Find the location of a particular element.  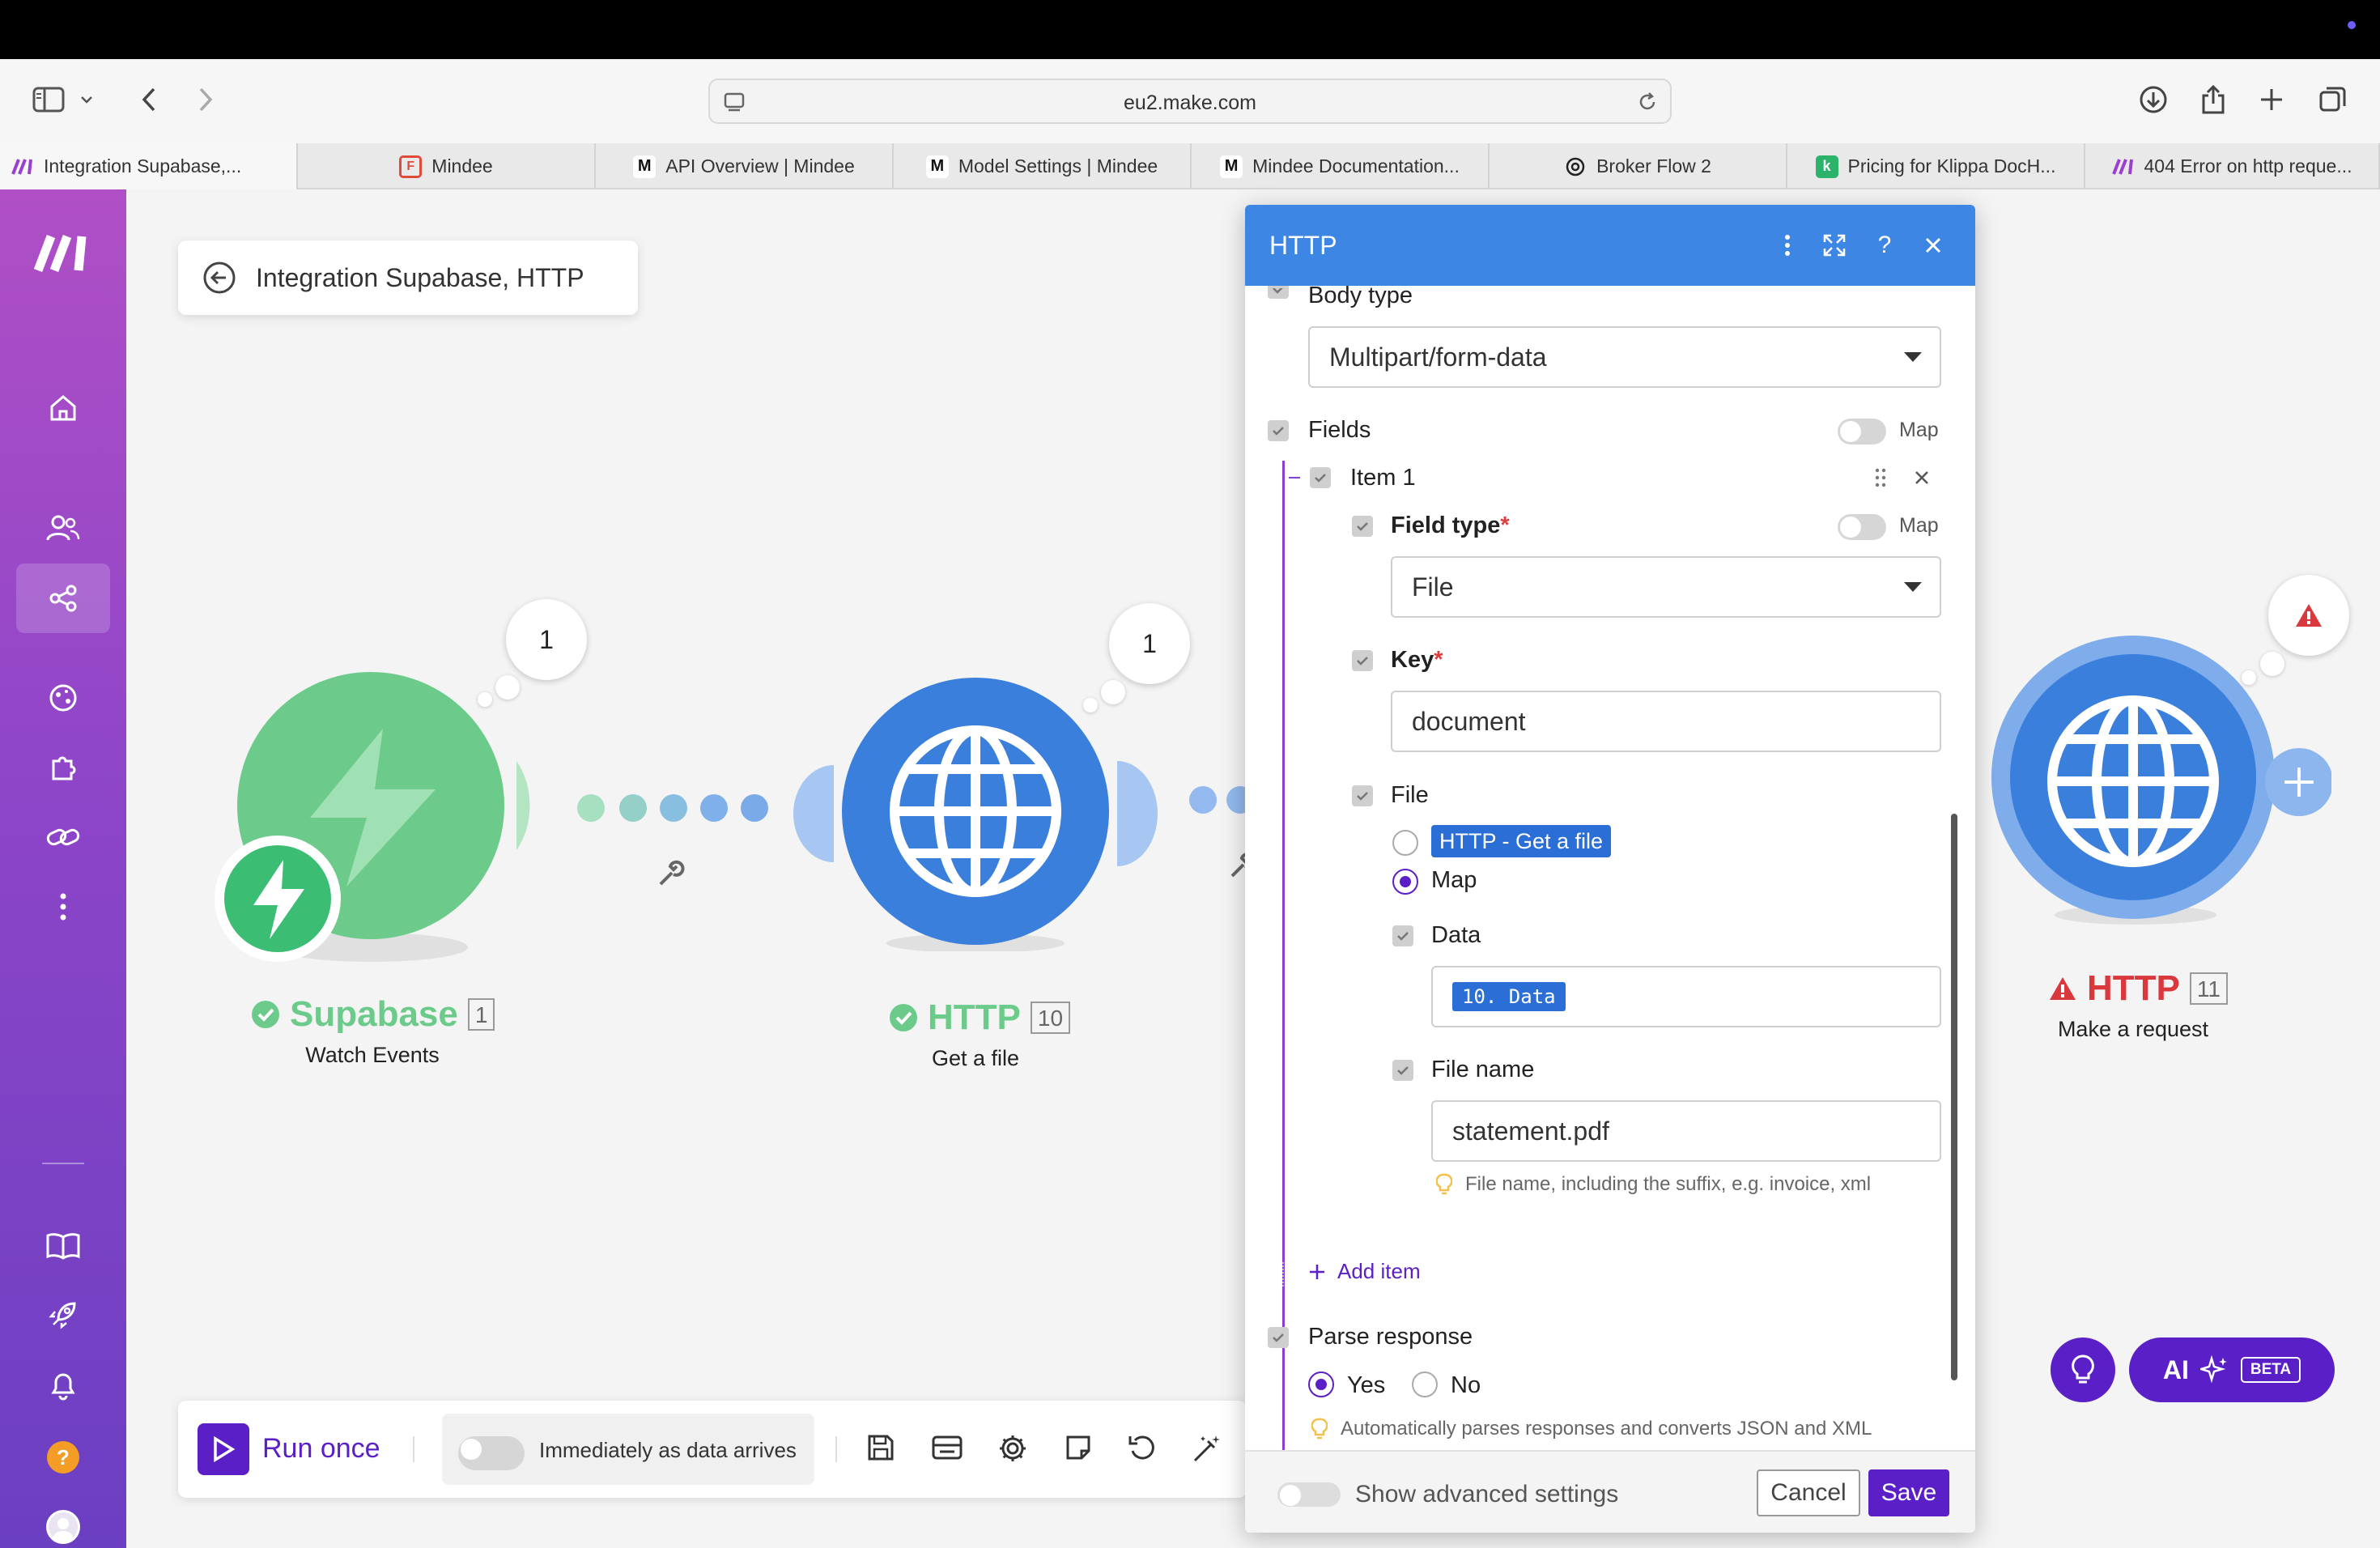

new-tab-icon is located at coordinates (2271, 100).